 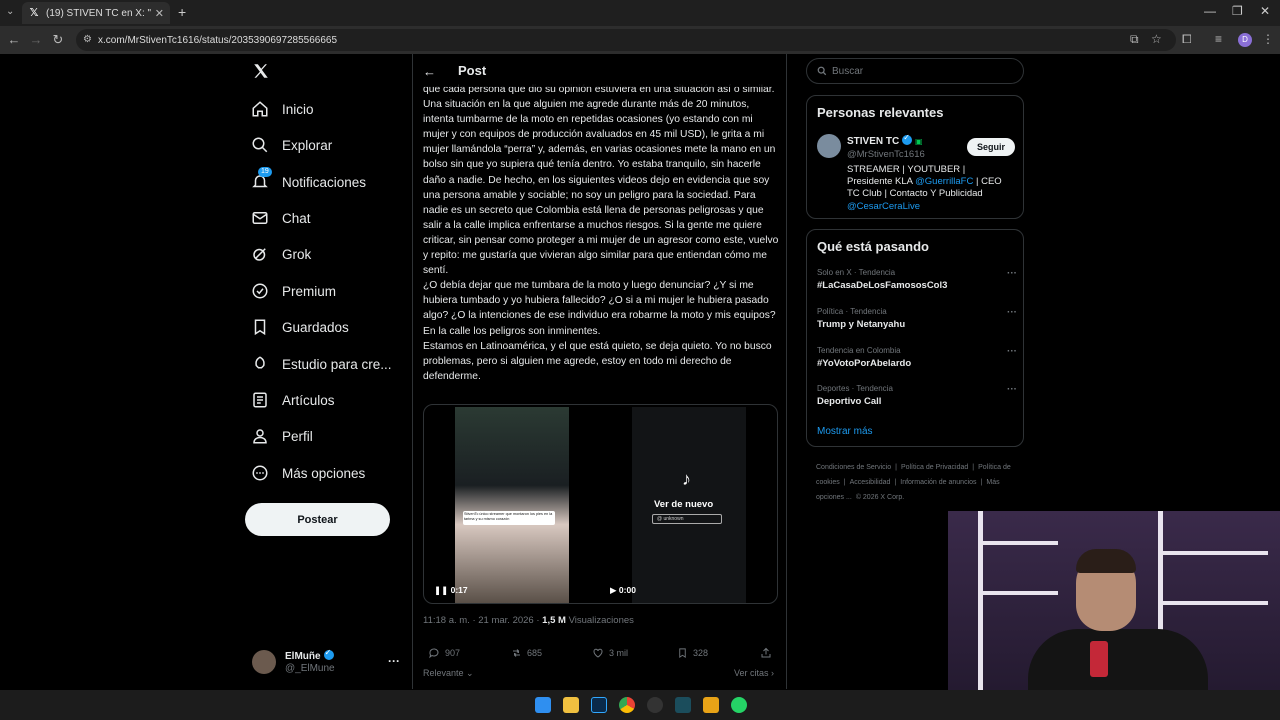 I want to click on bookmark-icon, so click(x=260, y=327).